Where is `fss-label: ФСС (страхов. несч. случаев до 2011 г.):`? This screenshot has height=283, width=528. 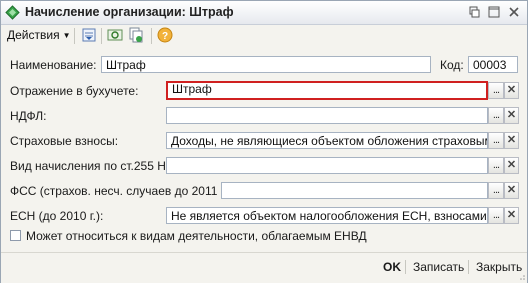 fss-label: ФСС (страхов. несч. случаев до 2011 г.): is located at coordinates (122, 191).